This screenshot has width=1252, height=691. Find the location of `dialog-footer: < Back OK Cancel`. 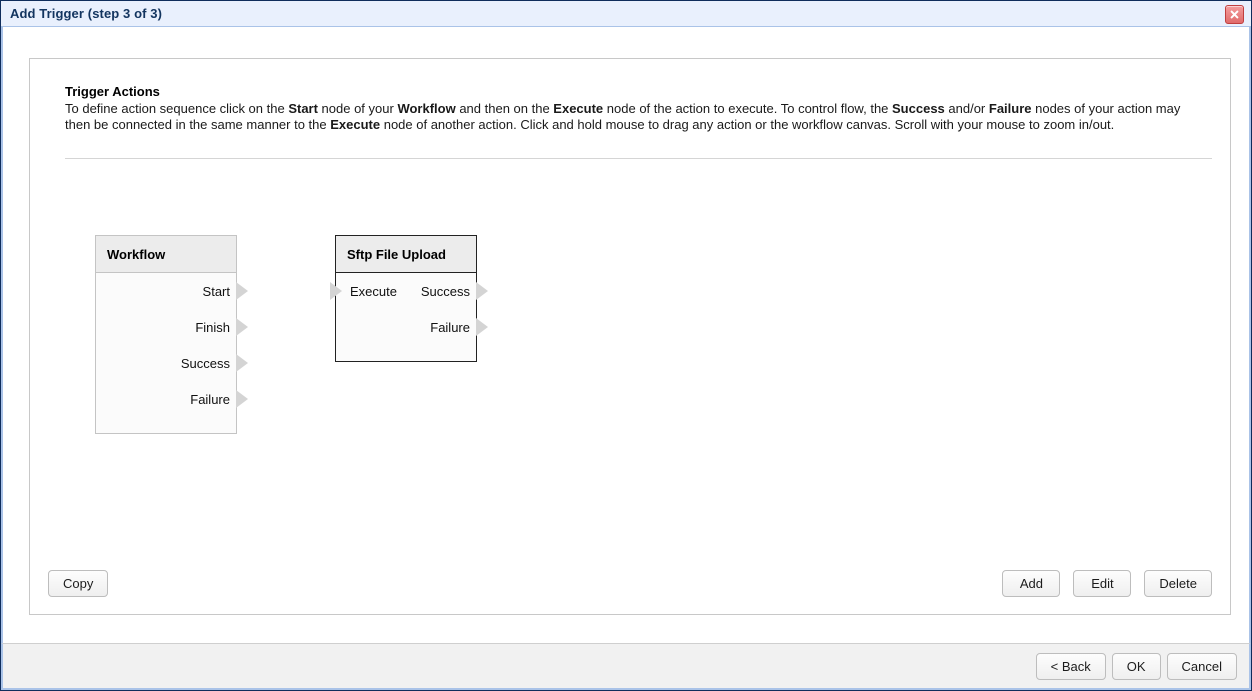

dialog-footer: < Back OK Cancel is located at coordinates (626, 666).